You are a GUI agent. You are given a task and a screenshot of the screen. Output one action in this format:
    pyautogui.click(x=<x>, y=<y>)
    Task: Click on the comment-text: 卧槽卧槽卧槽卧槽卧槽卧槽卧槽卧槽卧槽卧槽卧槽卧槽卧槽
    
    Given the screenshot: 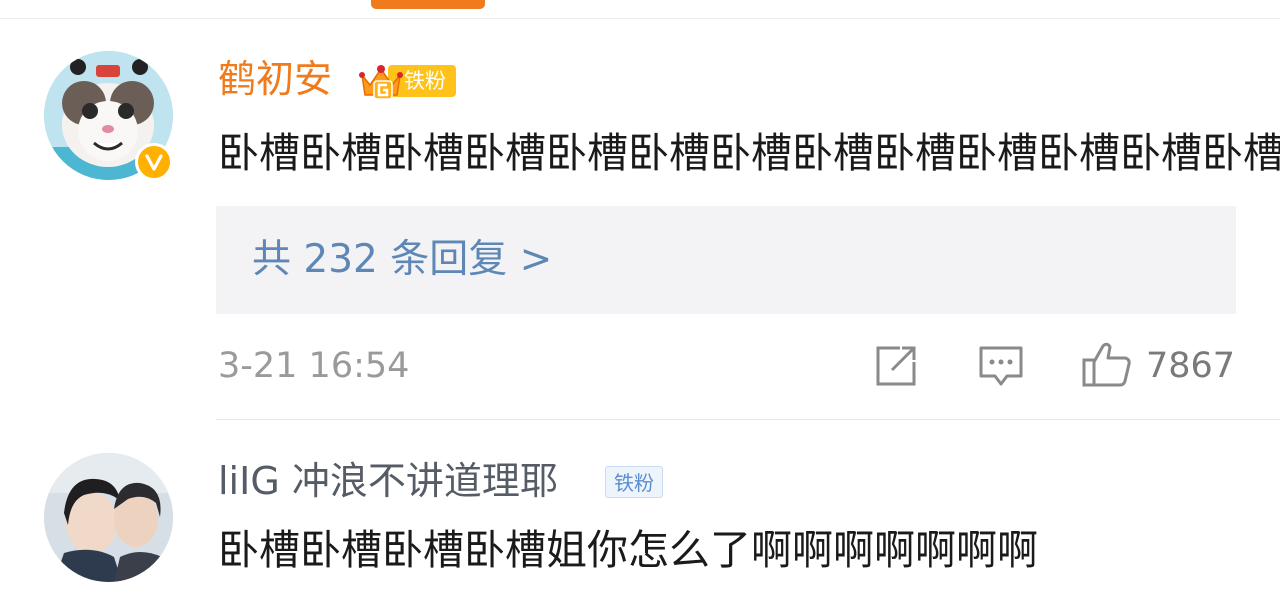 What is the action you would take?
    pyautogui.click(x=749, y=153)
    